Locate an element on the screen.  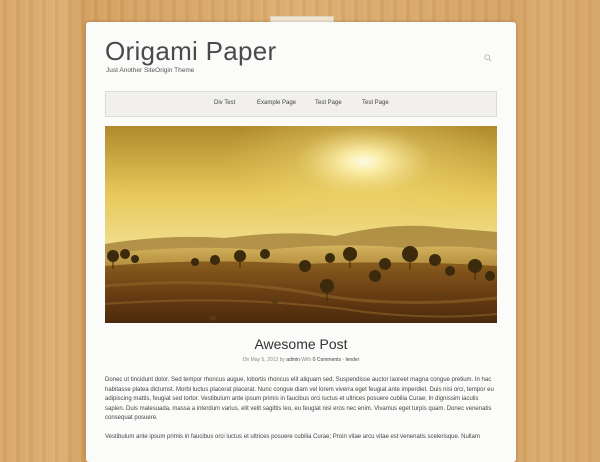
post-meta-with: With is located at coordinates (306, 360).